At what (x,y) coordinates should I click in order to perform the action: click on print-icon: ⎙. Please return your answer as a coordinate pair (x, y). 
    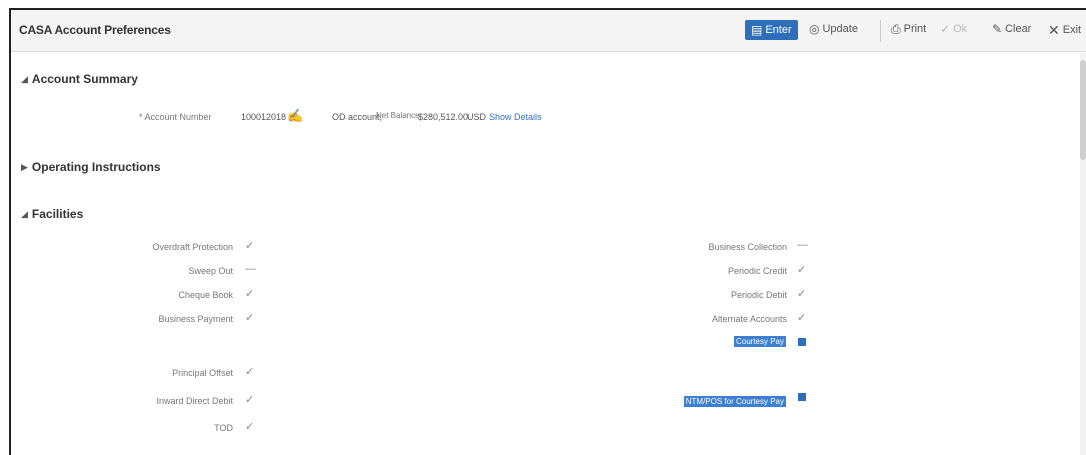
    Looking at the image, I should click on (896, 29).